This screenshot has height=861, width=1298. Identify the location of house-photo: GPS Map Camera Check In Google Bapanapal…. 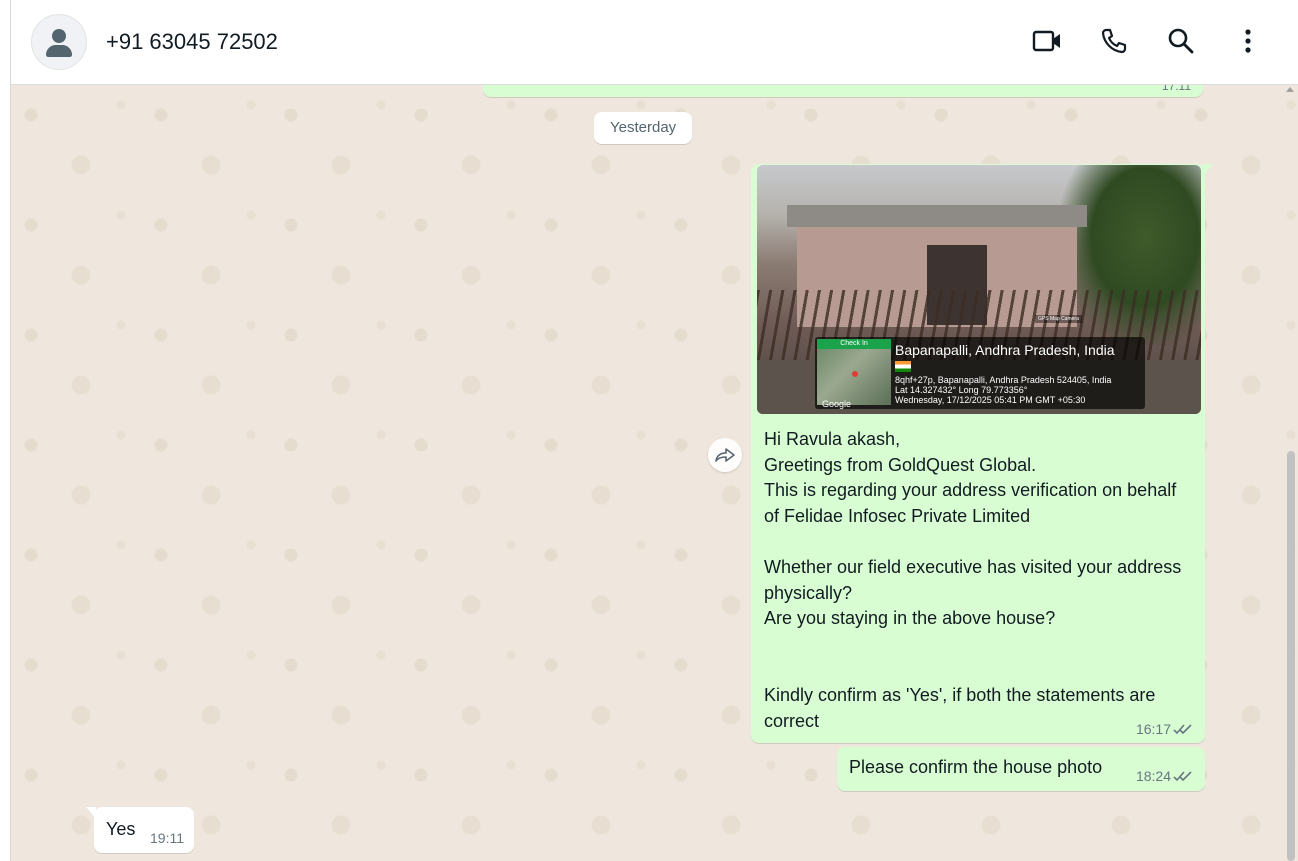
(979, 289).